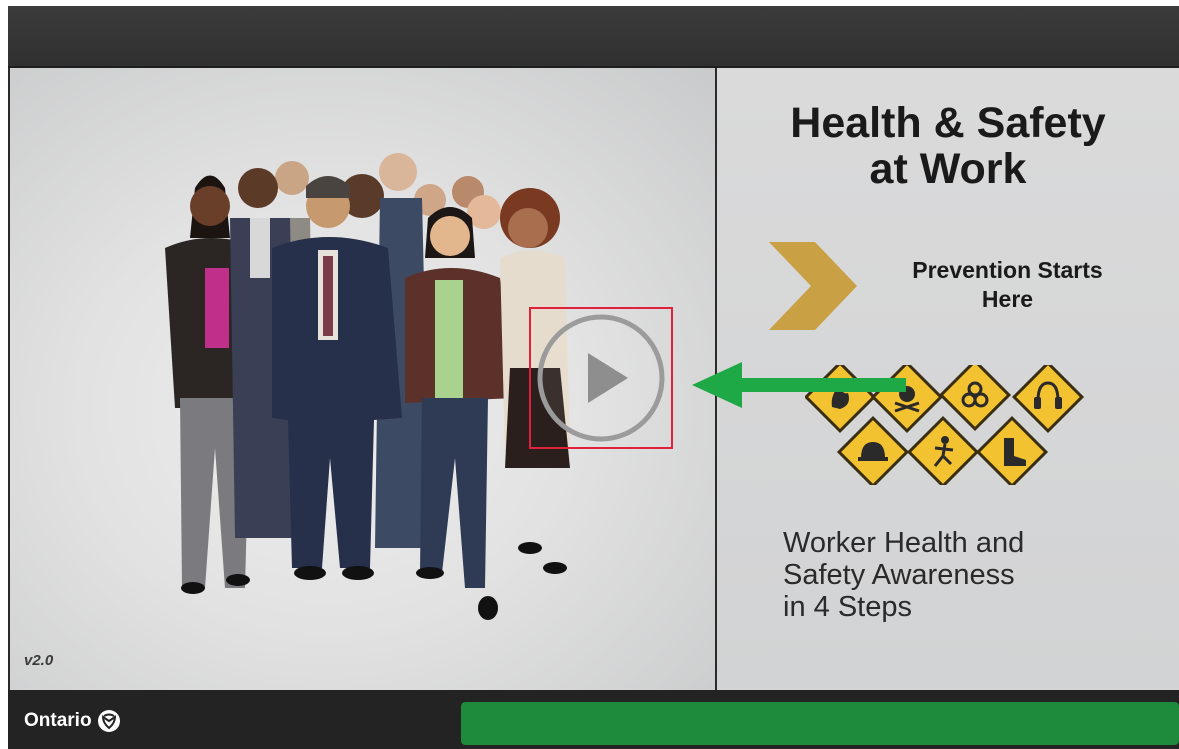 Image resolution: width=1179 pixels, height=749 pixels. What do you see at coordinates (943, 450) in the screenshot?
I see `fall-hazard-icon` at bounding box center [943, 450].